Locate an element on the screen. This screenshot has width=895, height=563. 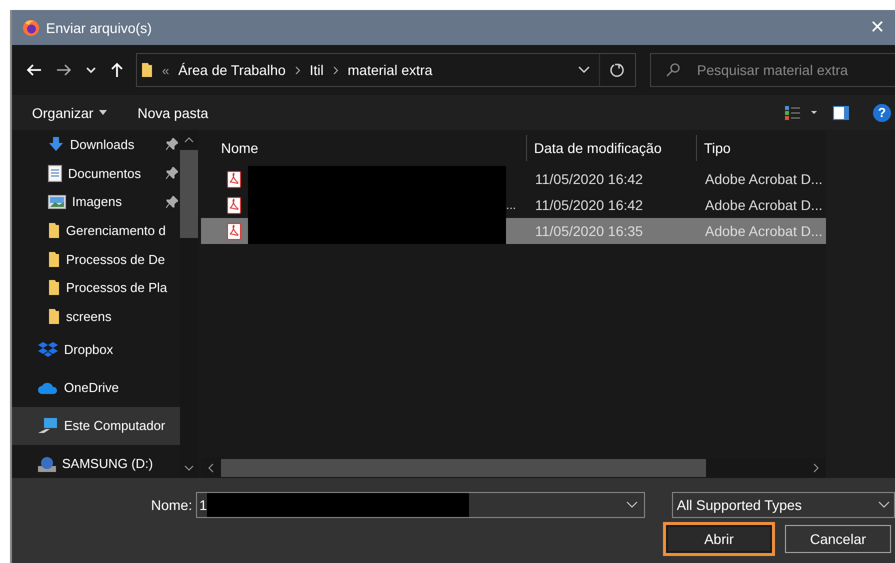
column-header: Tipo is located at coordinates (761, 148).